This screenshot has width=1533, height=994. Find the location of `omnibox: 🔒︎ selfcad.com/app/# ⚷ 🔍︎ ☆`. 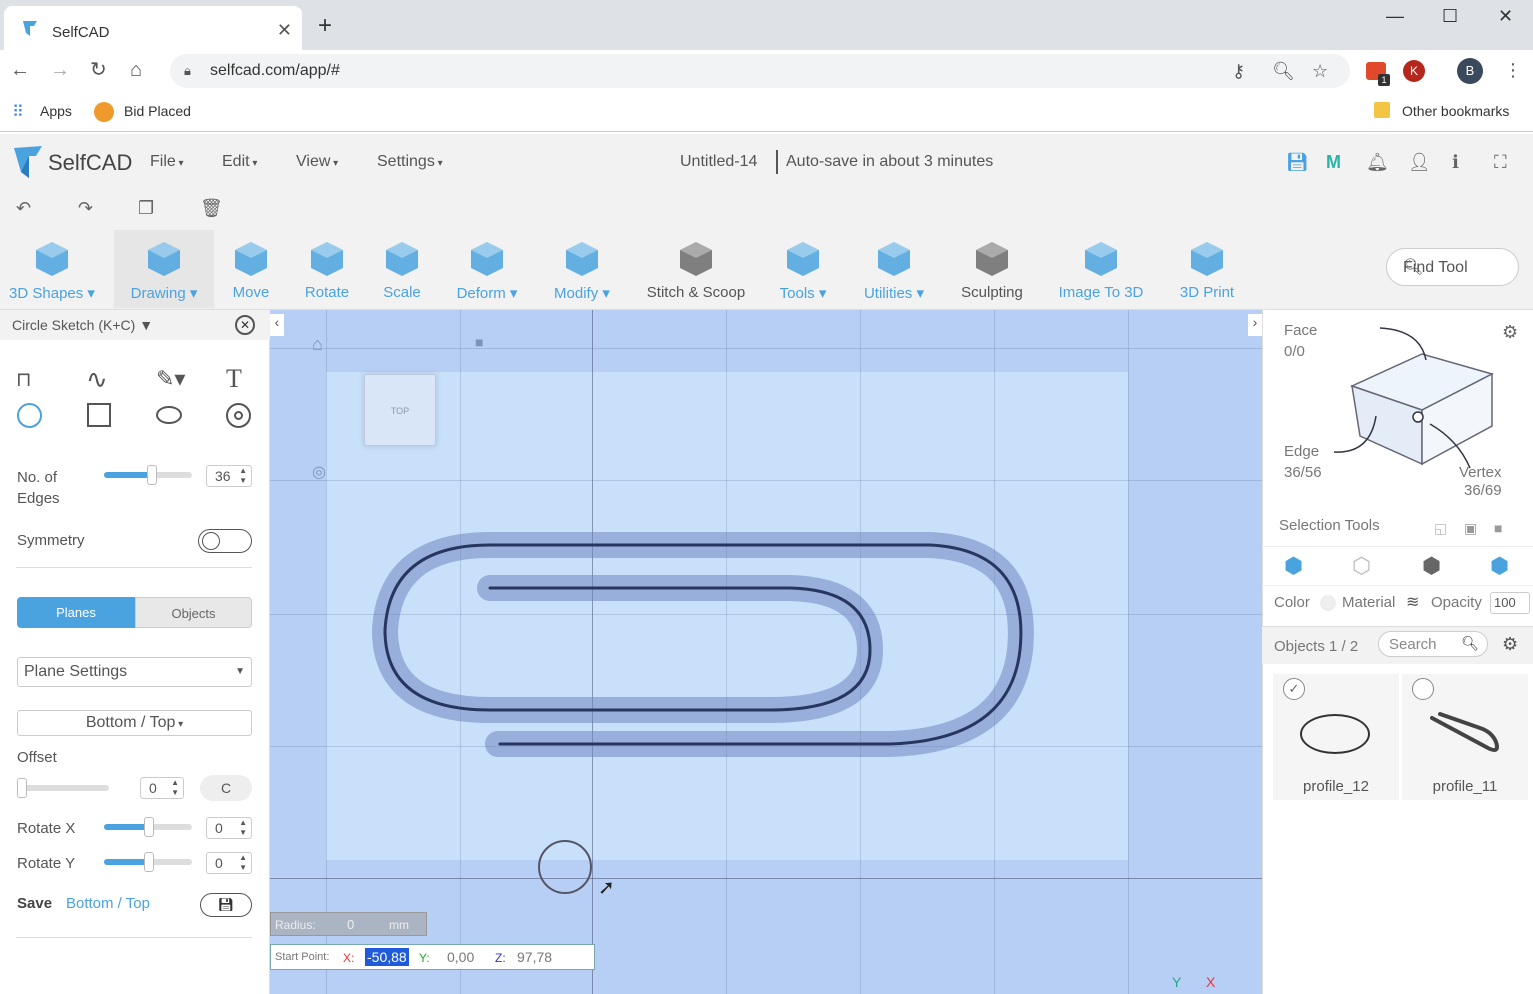

omnibox: 🔒︎ selfcad.com/app/# ⚷ 🔍︎ ☆ is located at coordinates (760, 71).